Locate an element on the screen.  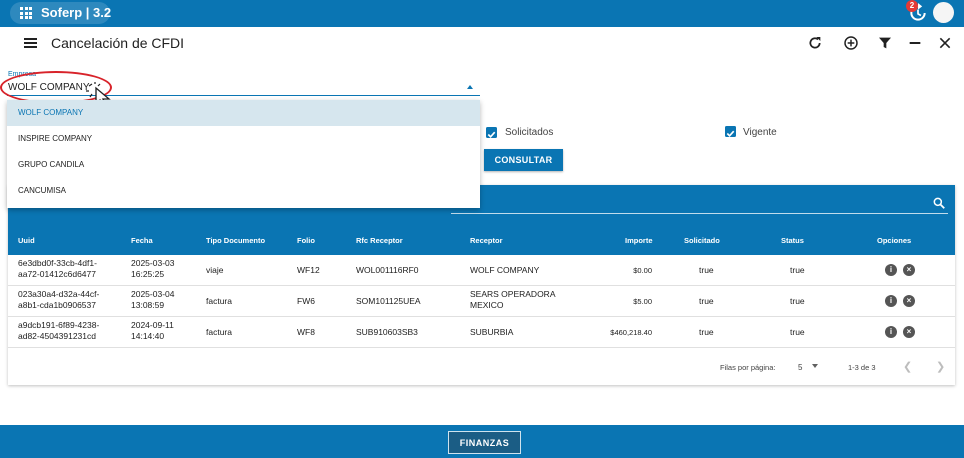
pagination-range: 1-3 de 3 is located at coordinates (862, 367).